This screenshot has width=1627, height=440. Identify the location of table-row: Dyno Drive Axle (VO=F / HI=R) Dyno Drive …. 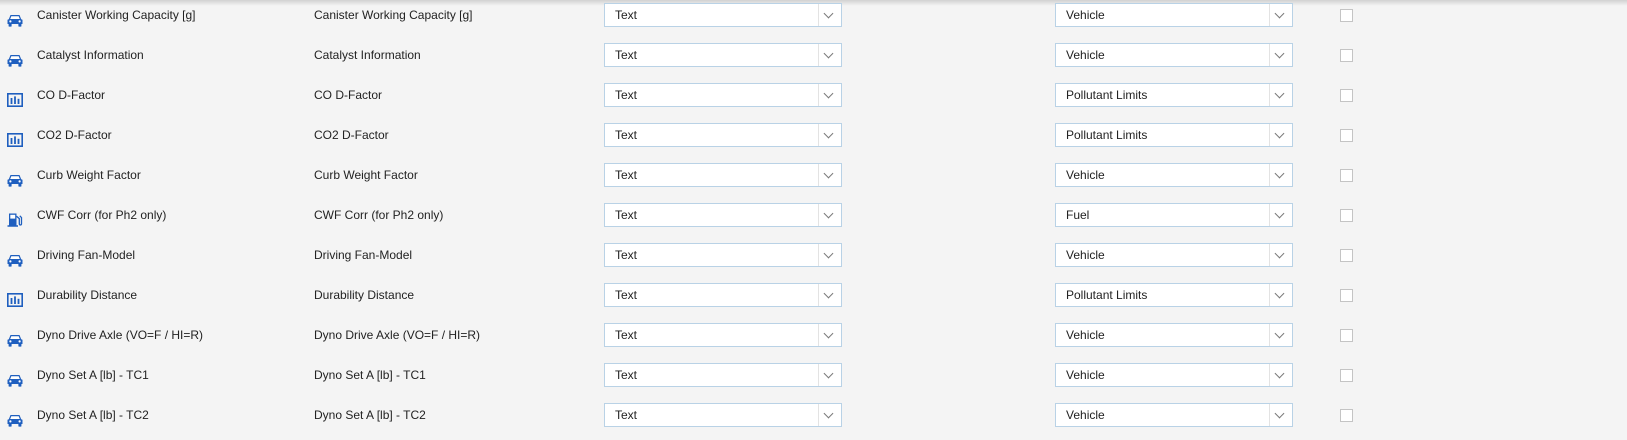
(813, 340).